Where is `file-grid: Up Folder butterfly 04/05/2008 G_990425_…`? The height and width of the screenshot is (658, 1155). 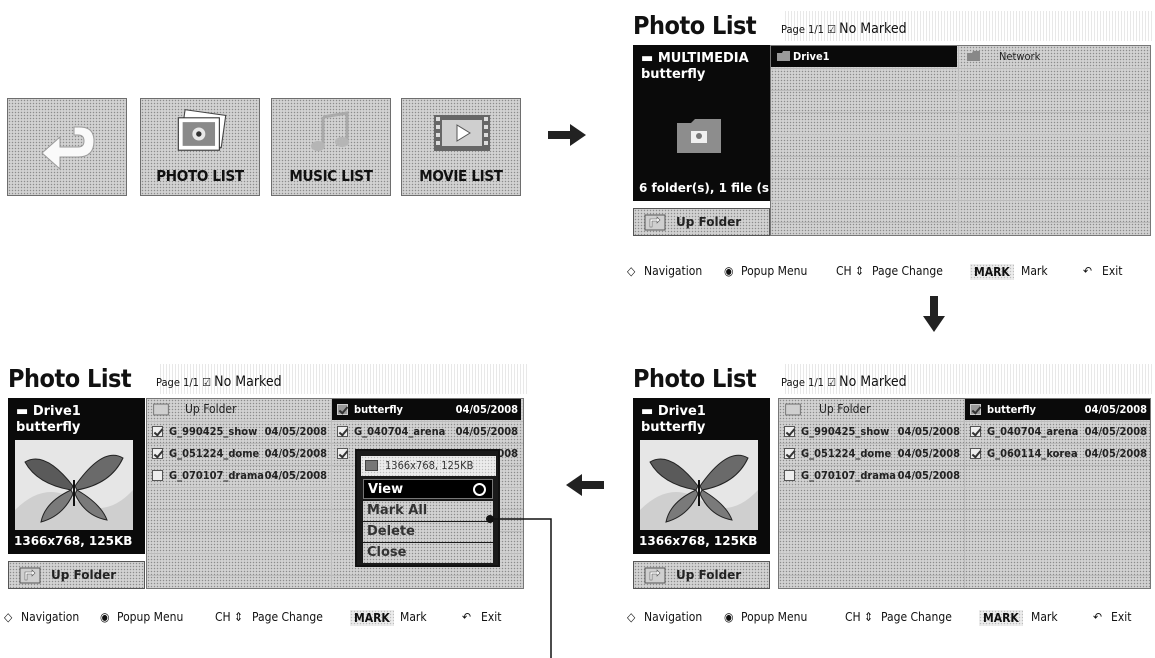 file-grid: Up Folder butterfly 04/05/2008 G_990425_… is located at coordinates (964, 493).